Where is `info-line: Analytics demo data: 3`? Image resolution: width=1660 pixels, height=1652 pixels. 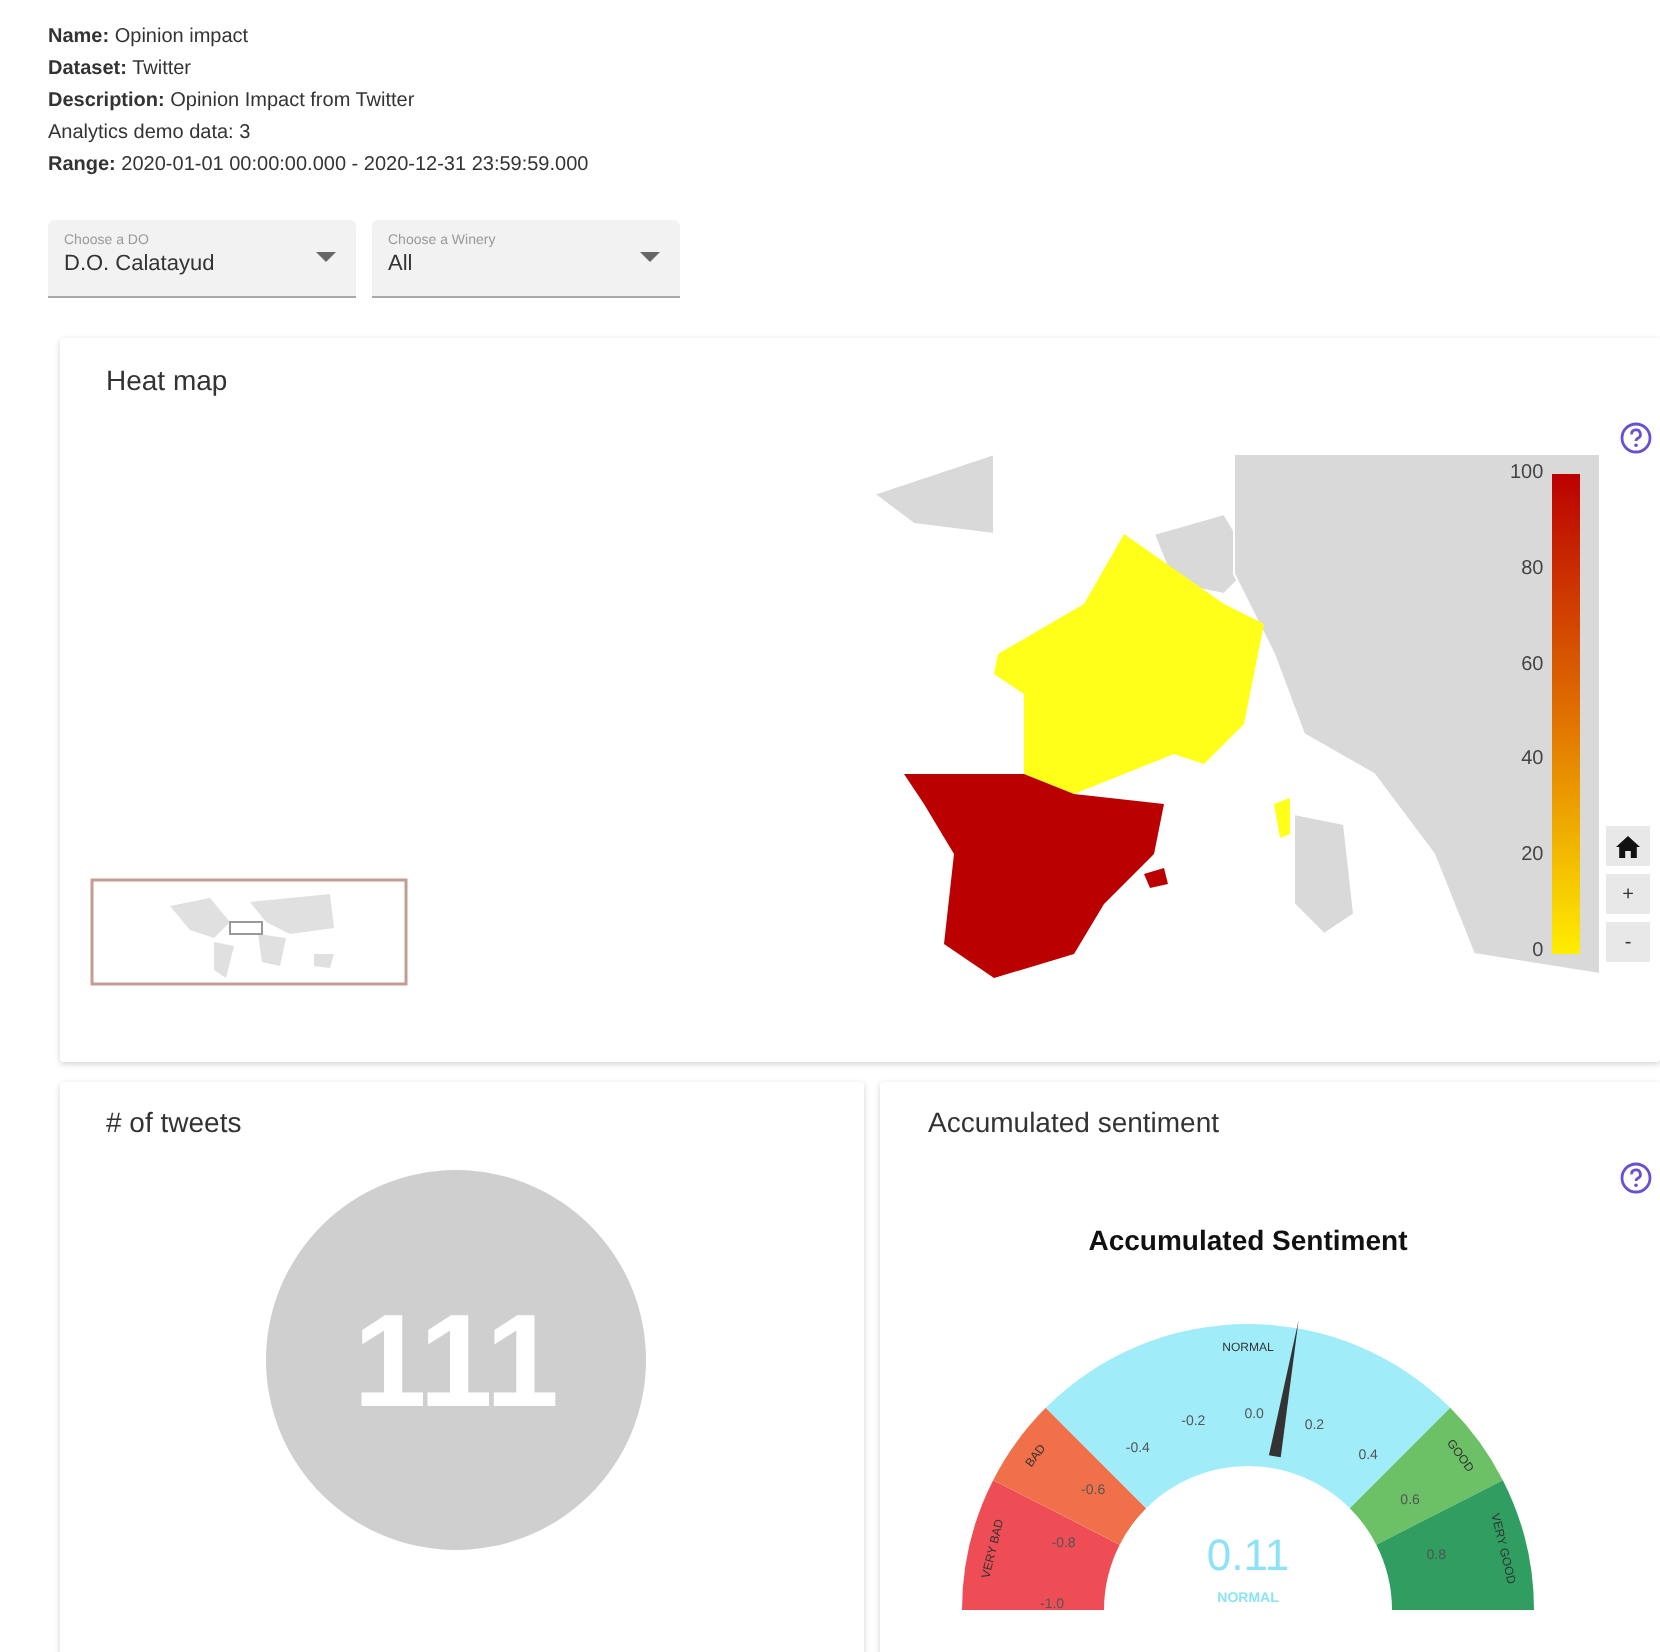
info-line: Analytics demo data: 3 is located at coordinates (150, 134).